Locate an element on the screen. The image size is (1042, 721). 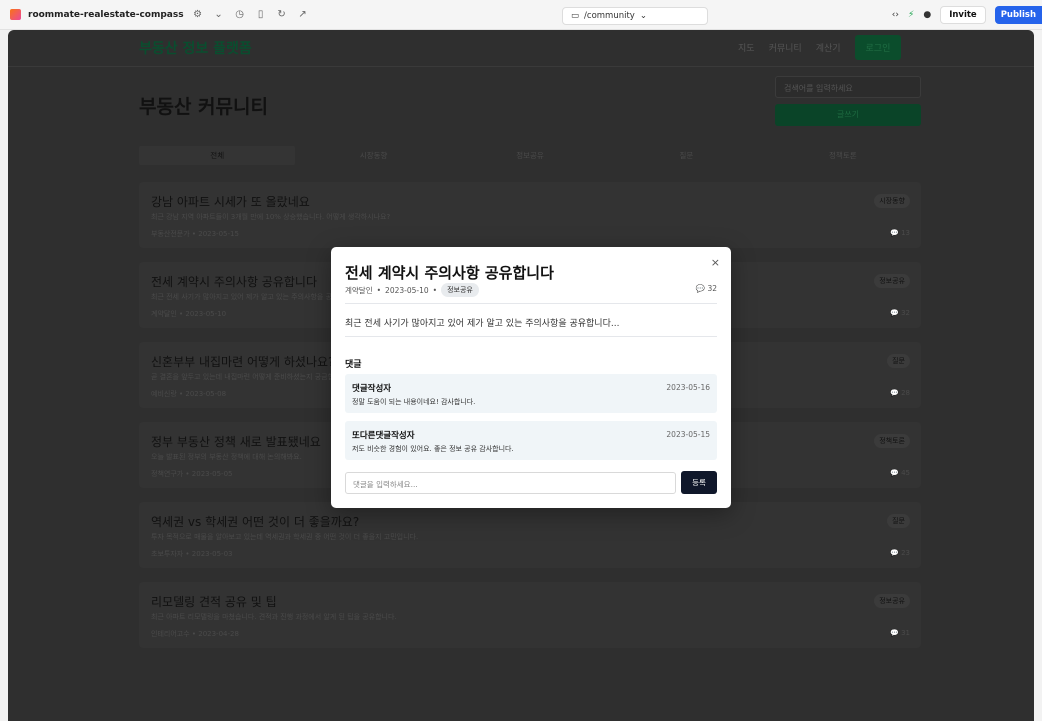
code-icon: ‹› is located at coordinates (895, 15).